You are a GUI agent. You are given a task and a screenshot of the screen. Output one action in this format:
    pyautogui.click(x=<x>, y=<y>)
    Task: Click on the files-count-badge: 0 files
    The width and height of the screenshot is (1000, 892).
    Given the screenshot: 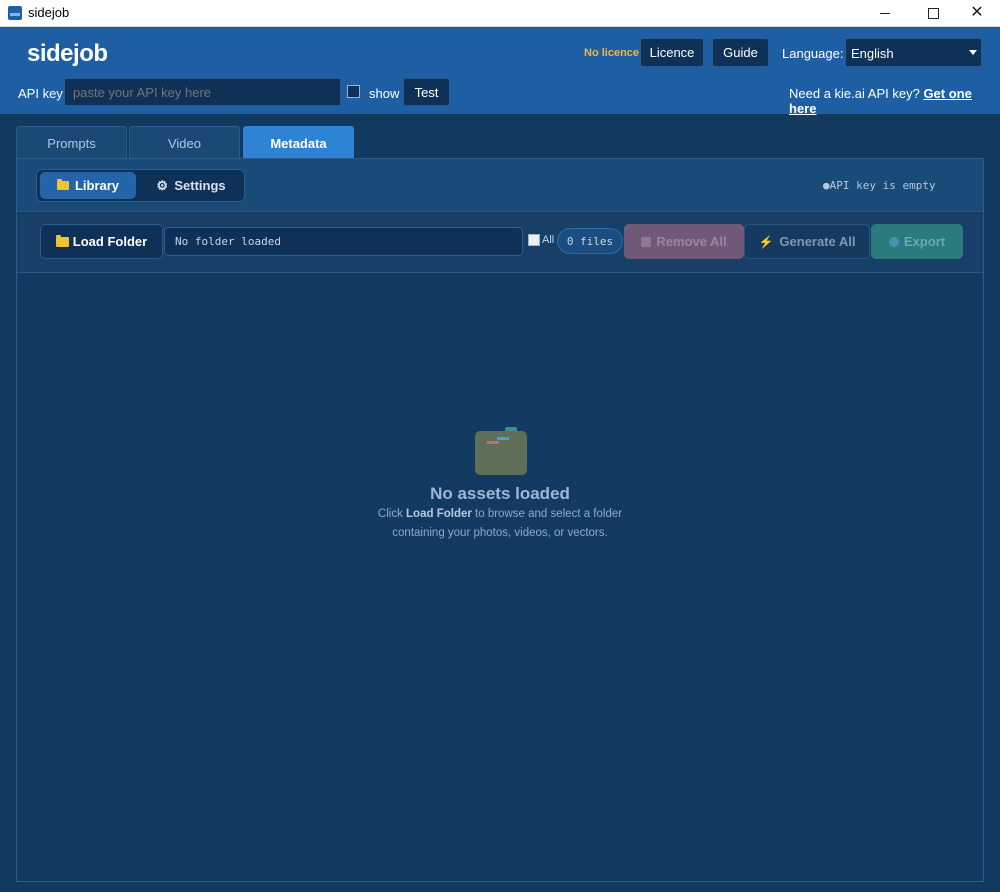 What is the action you would take?
    pyautogui.click(x=590, y=241)
    